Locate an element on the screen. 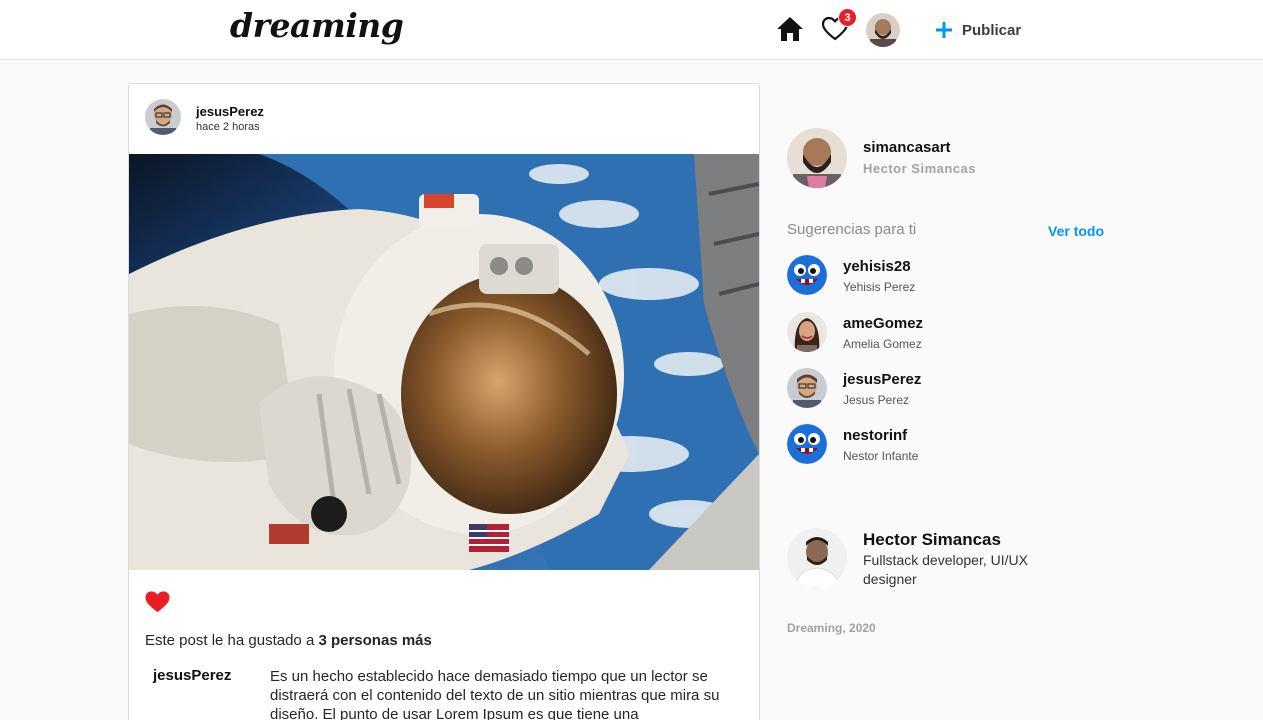 The width and height of the screenshot is (1263, 720). likes-prefix: Este post le ha gustado a is located at coordinates (232, 640).